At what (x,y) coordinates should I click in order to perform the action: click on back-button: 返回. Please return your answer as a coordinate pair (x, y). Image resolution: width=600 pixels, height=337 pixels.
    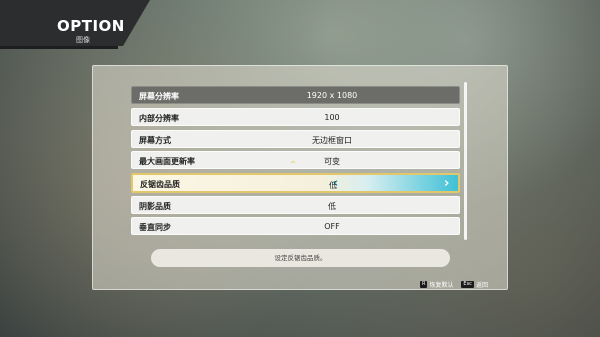
    Looking at the image, I should click on (482, 285).